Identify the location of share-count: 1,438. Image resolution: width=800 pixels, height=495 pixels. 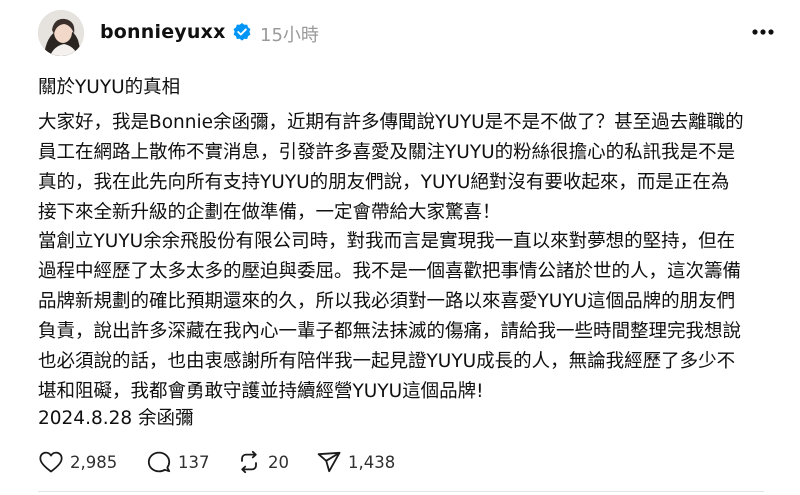
(372, 462).